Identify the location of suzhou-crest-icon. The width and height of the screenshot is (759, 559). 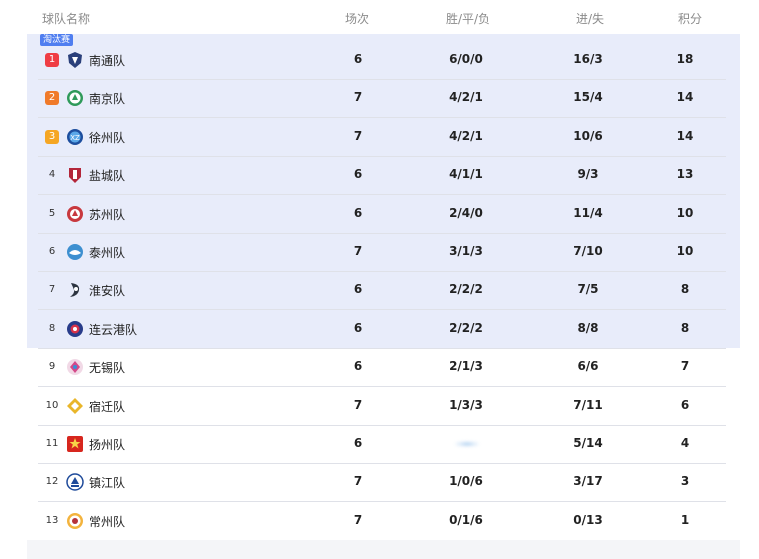
(75, 214).